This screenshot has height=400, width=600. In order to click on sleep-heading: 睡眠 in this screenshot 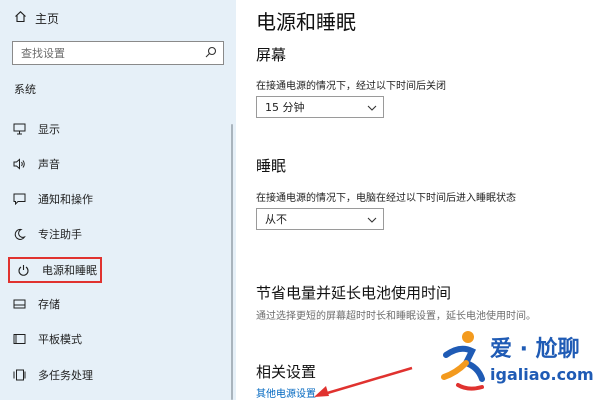, I will do `click(271, 166)`.